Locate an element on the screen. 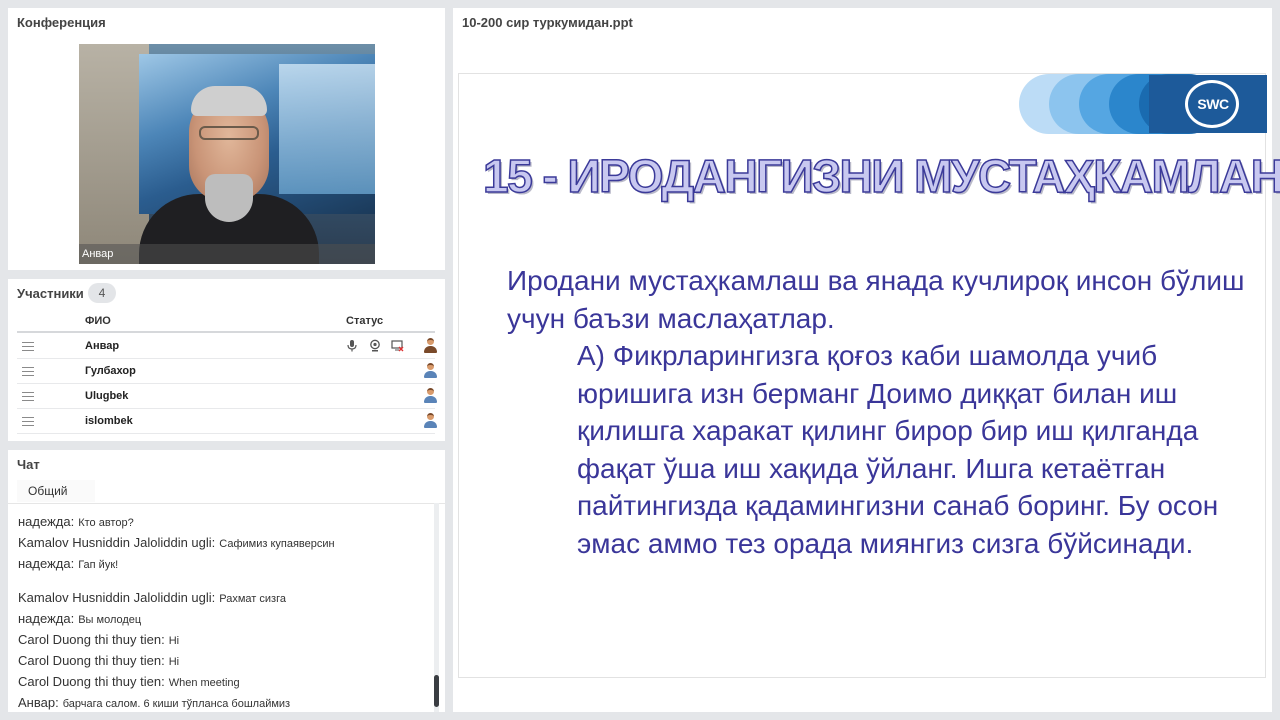 This screenshot has width=1280, height=720. column-header-status: Статус is located at coordinates (365, 321).